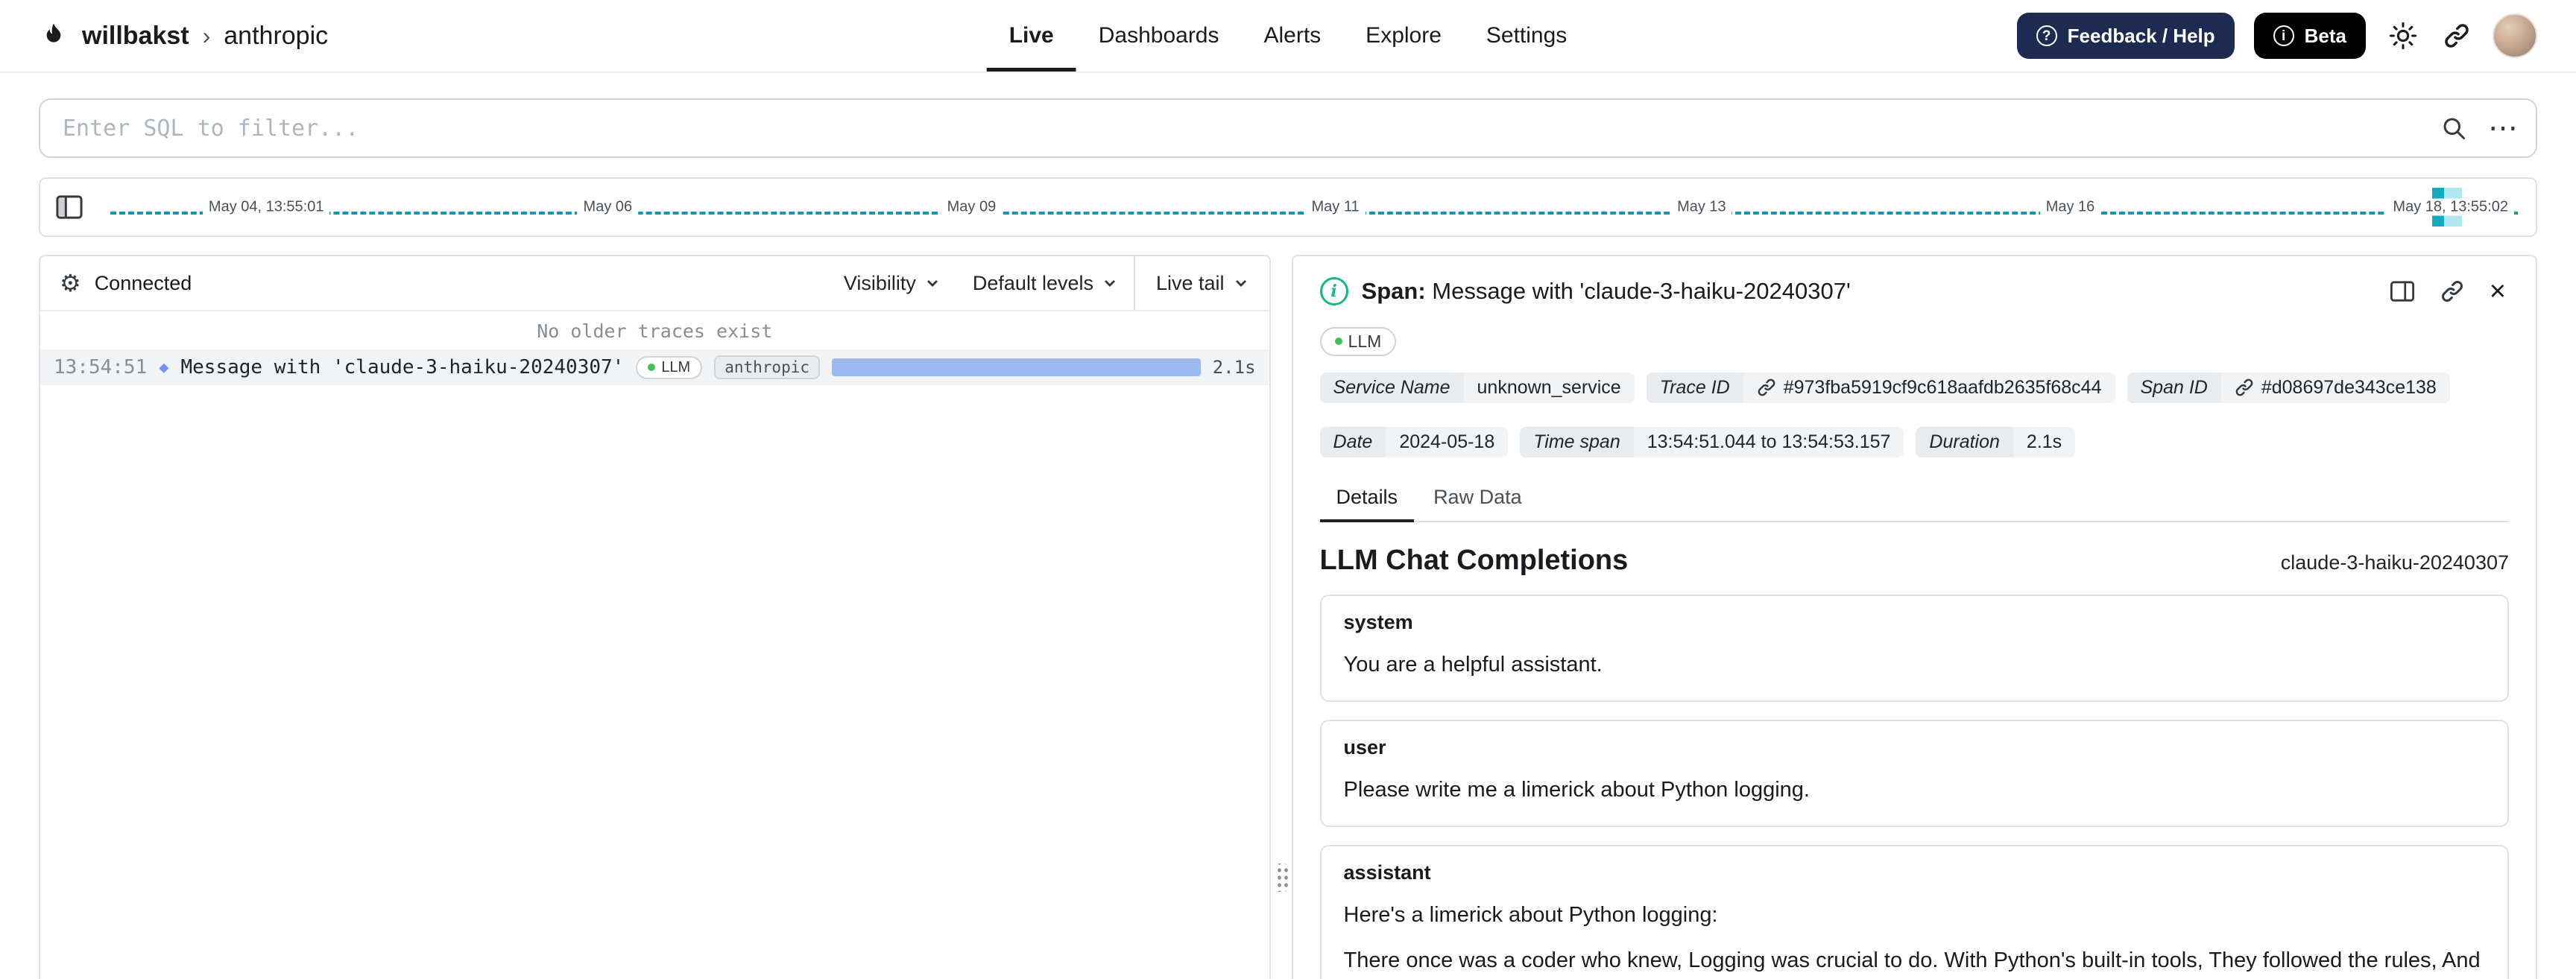  I want to click on trace-message: Message with 'claude-3-haiku-20240307', so click(402, 367).